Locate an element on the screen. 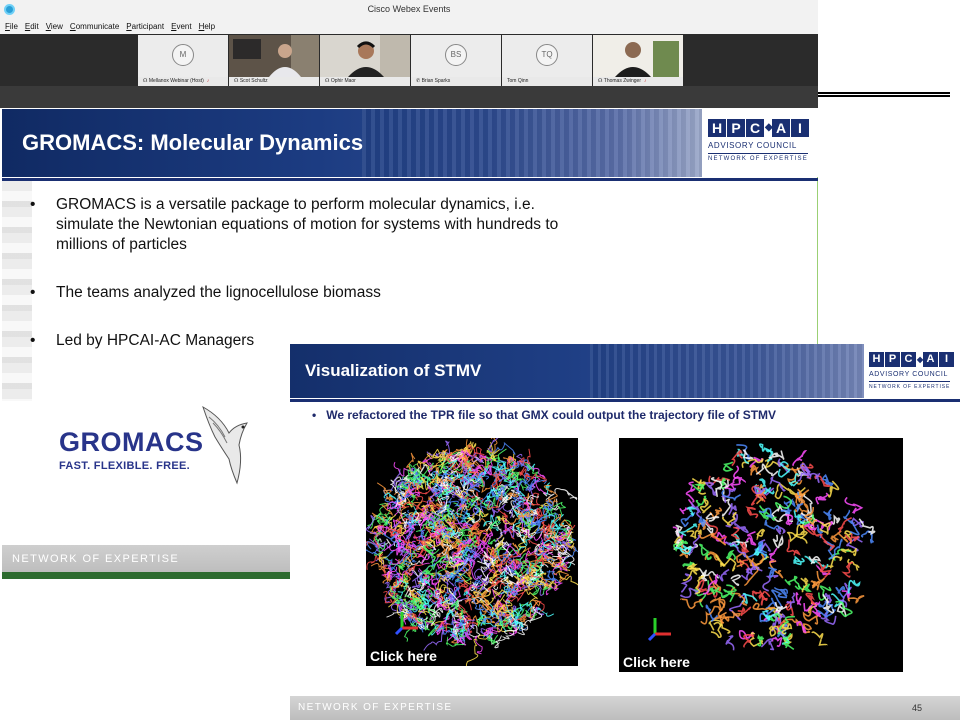 This screenshot has height=720, width=960. participant-tile: BS ✆ Brian Sparks is located at coordinates (456, 60).